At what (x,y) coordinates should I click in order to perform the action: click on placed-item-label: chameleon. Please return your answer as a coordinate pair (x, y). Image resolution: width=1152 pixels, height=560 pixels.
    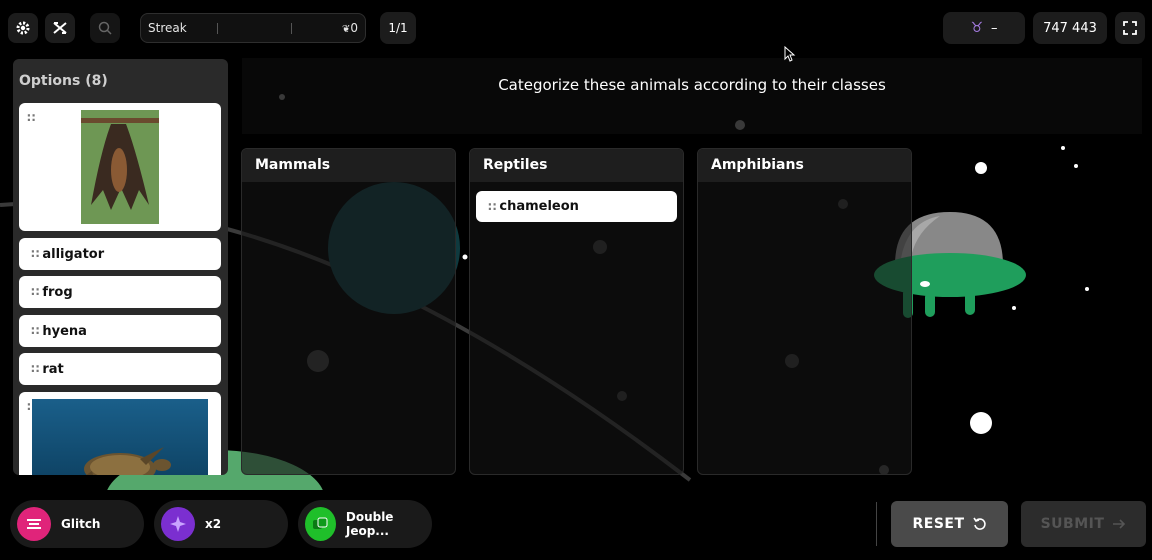
    Looking at the image, I should click on (539, 206).